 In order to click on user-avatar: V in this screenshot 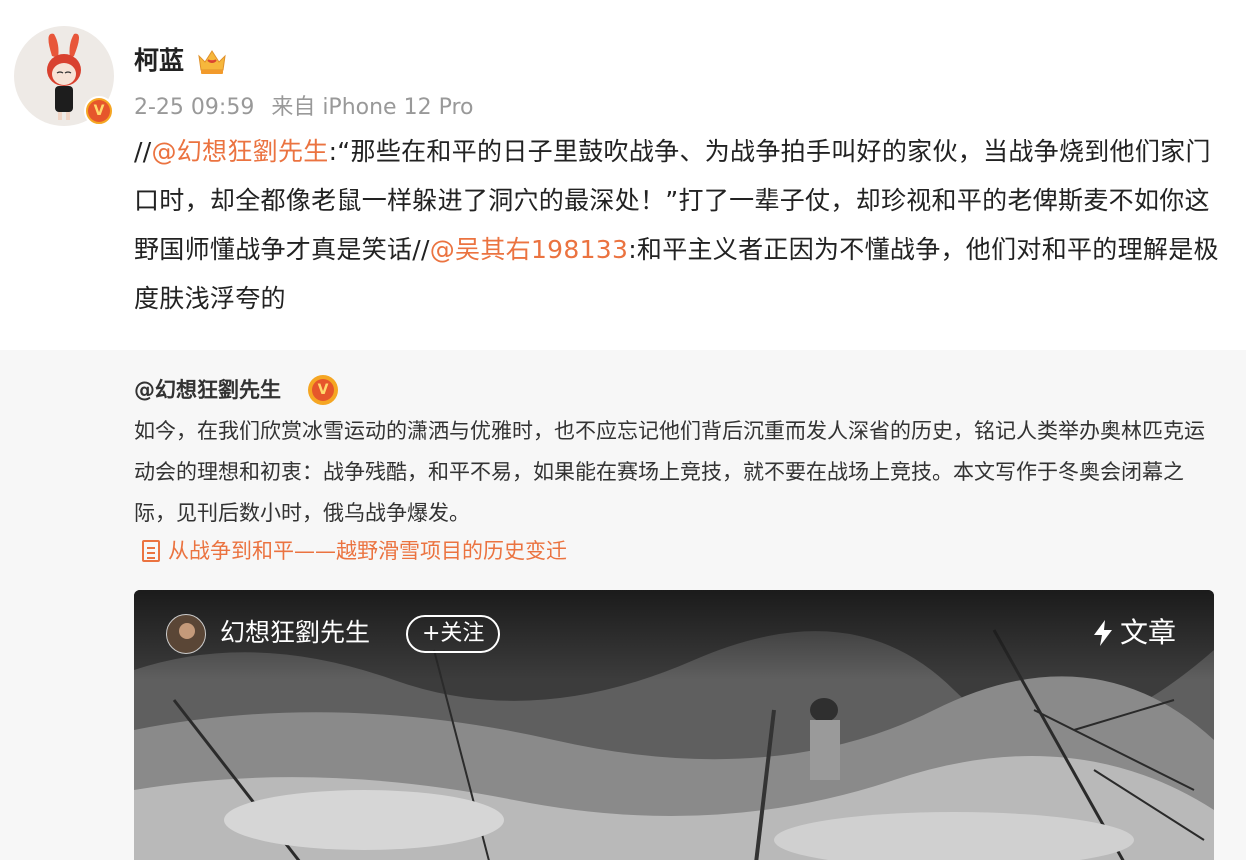, I will do `click(64, 76)`.